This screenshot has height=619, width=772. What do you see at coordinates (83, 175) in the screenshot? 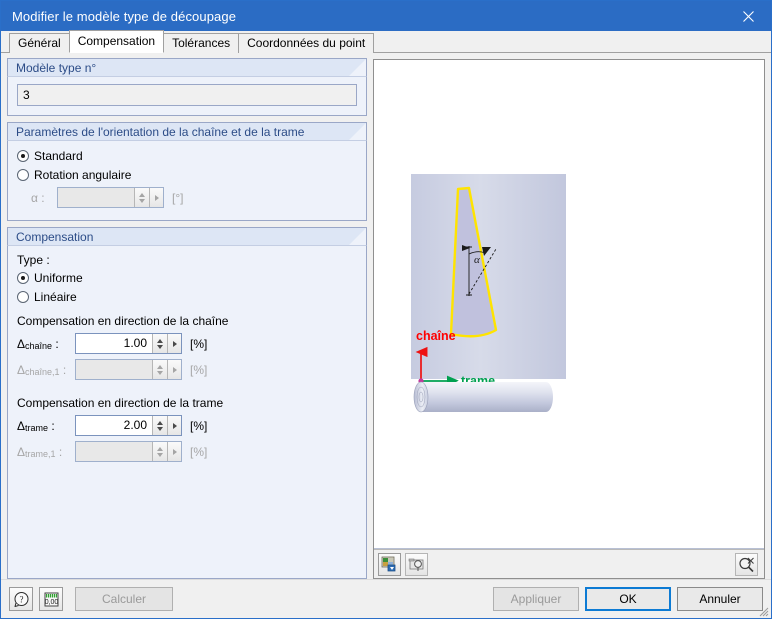
I see `radio-rotation-angulaire-label: Rotation angulaire` at bounding box center [83, 175].